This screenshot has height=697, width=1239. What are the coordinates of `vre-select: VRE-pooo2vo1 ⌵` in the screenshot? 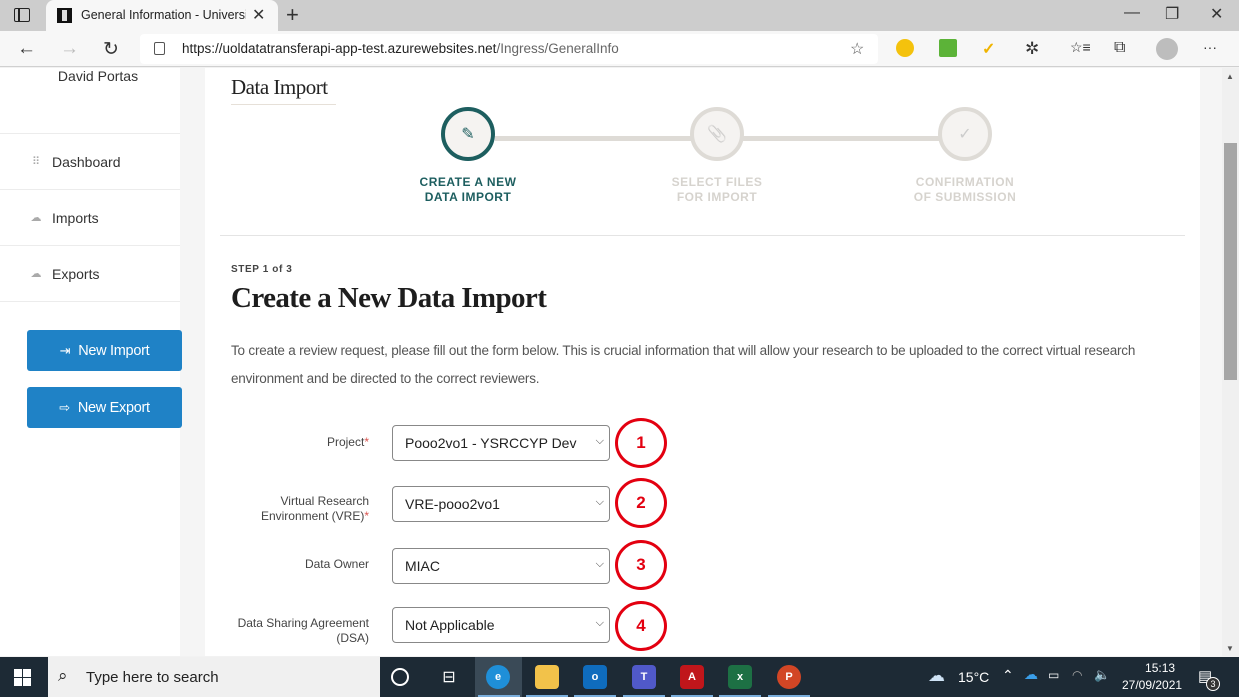 It's located at (501, 504).